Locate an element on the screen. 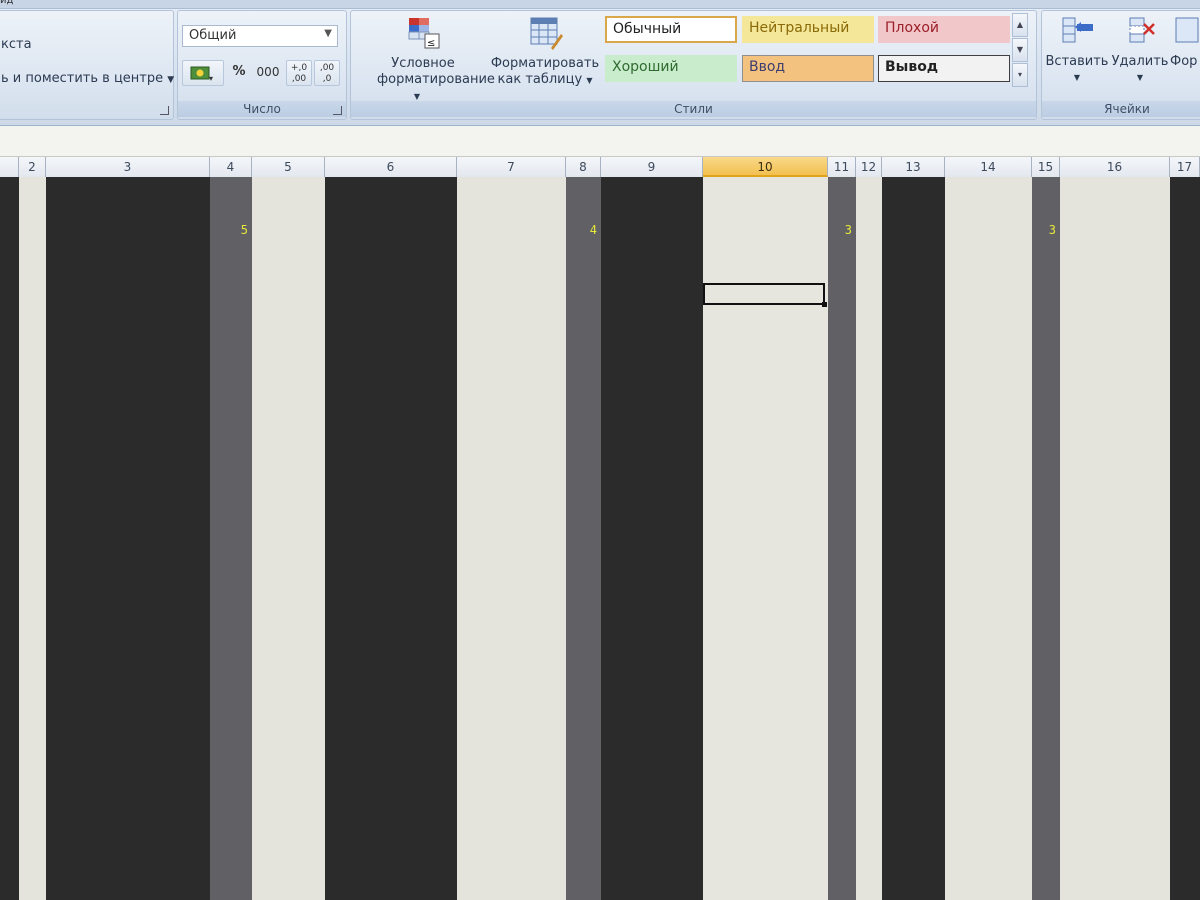  column-header-2: 2 is located at coordinates (32, 167).